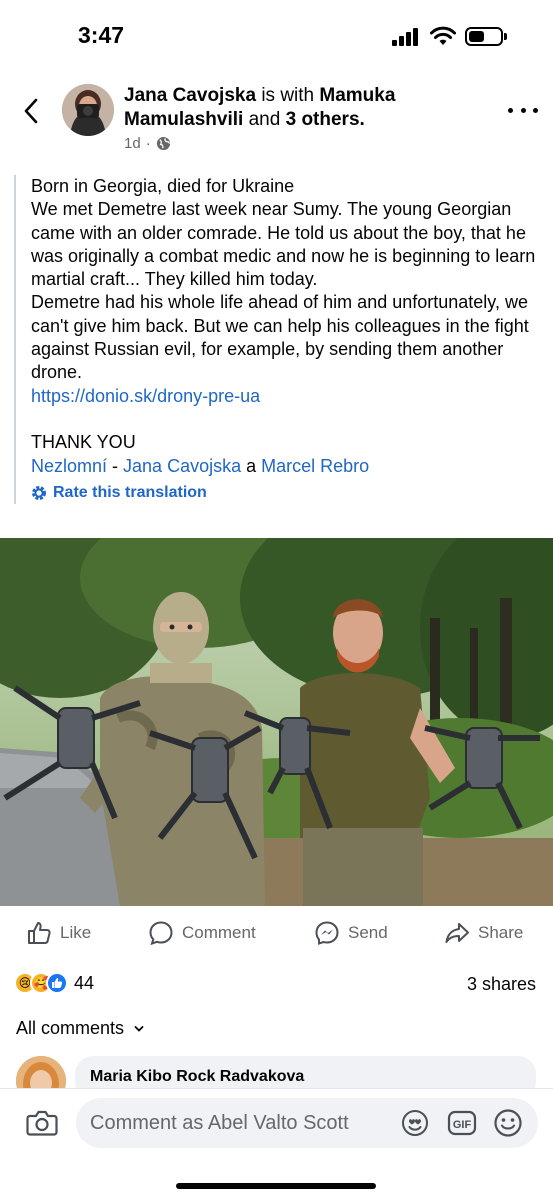 The image size is (553, 1200). What do you see at coordinates (39, 933) in the screenshot?
I see `thumbs-up-icon` at bounding box center [39, 933].